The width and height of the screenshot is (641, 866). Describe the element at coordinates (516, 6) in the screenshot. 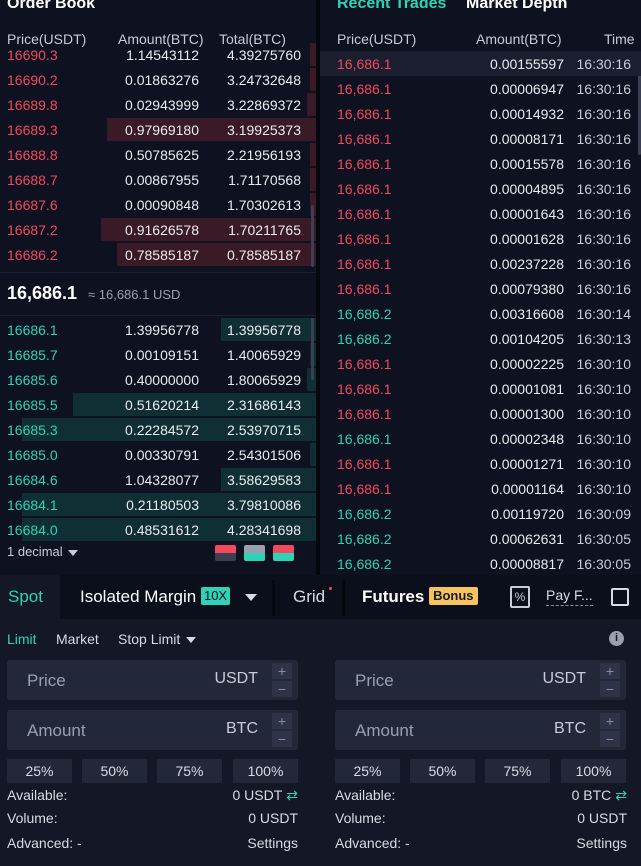

I see `tab-market-depth: Market Depth` at that location.